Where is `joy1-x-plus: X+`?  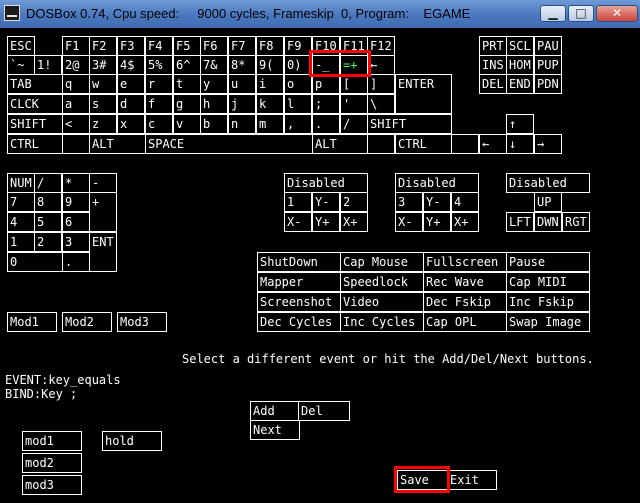
joy1-x-plus: X+ is located at coordinates (354, 222).